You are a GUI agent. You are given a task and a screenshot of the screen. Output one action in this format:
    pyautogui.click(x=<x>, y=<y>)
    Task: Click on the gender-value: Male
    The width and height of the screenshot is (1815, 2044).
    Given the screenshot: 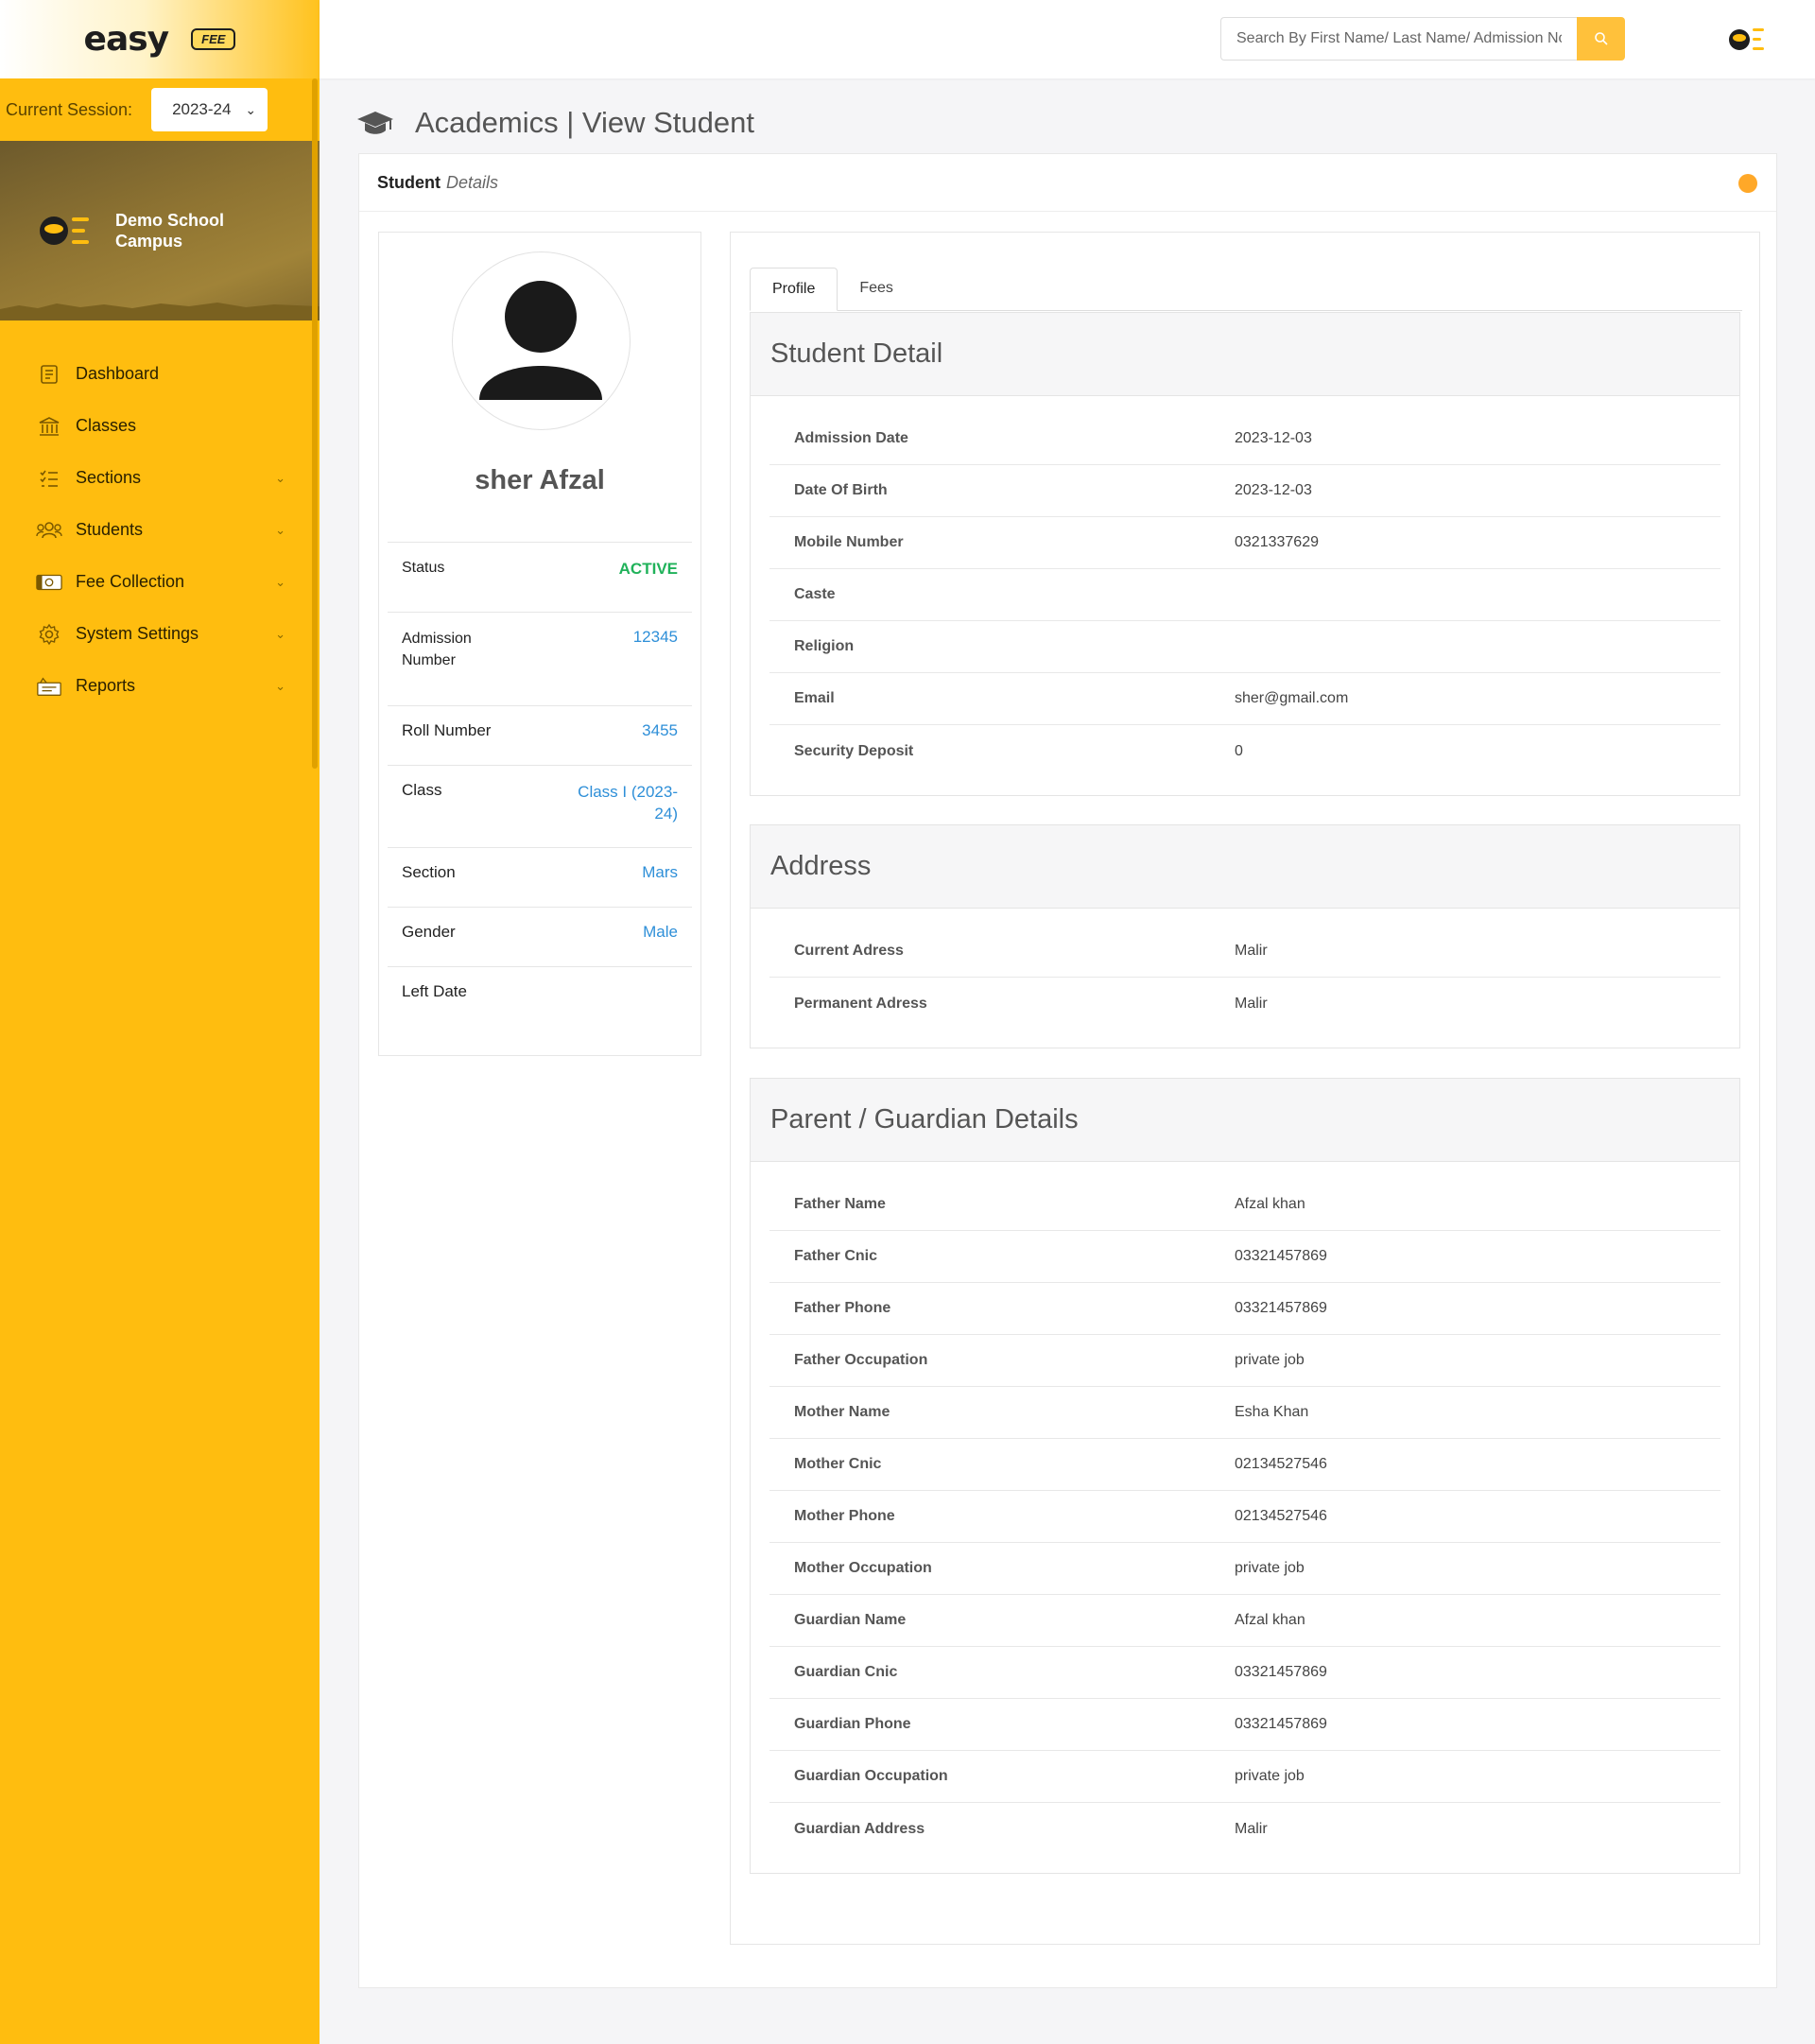 What is the action you would take?
    pyautogui.click(x=660, y=944)
    